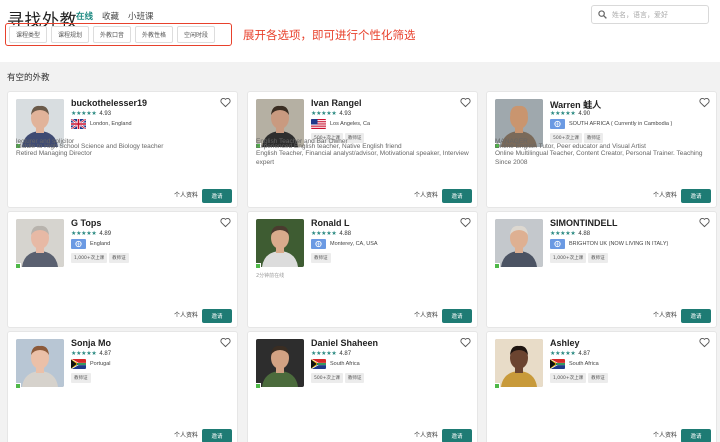  Describe the element at coordinates (565, 343) in the screenshot. I see `teacher-name: Ashley` at that location.